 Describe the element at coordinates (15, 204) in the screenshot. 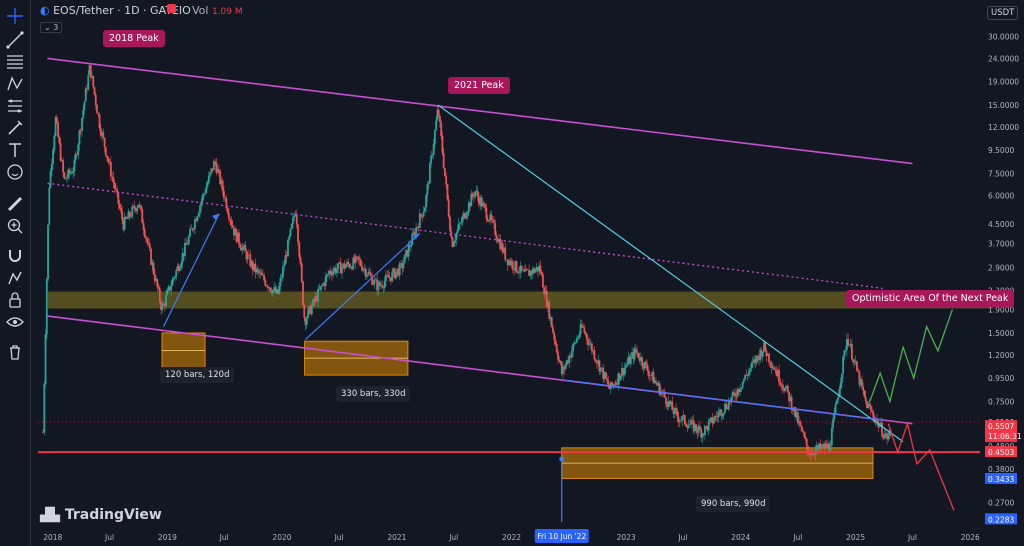

I see `ruler-icon` at that location.